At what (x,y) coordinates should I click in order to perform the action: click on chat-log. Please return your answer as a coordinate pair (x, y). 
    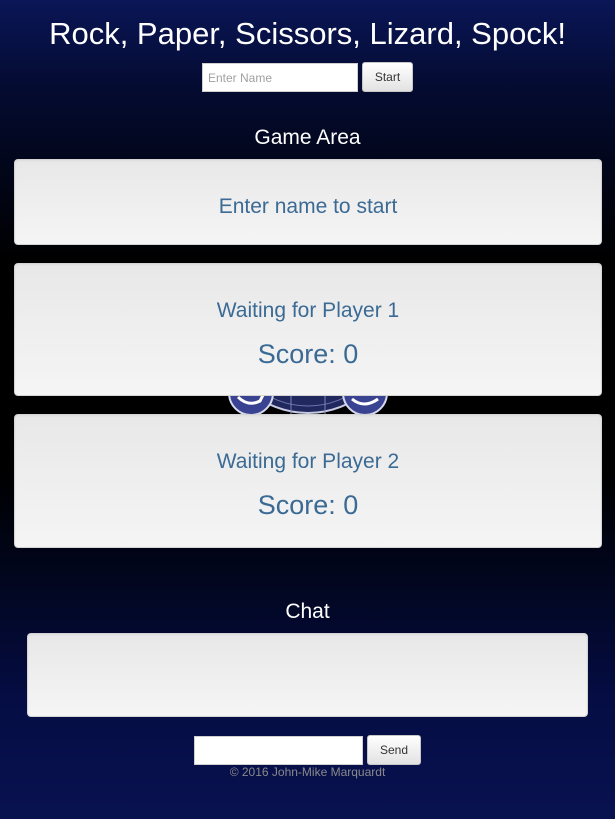
    Looking at the image, I should click on (307, 675).